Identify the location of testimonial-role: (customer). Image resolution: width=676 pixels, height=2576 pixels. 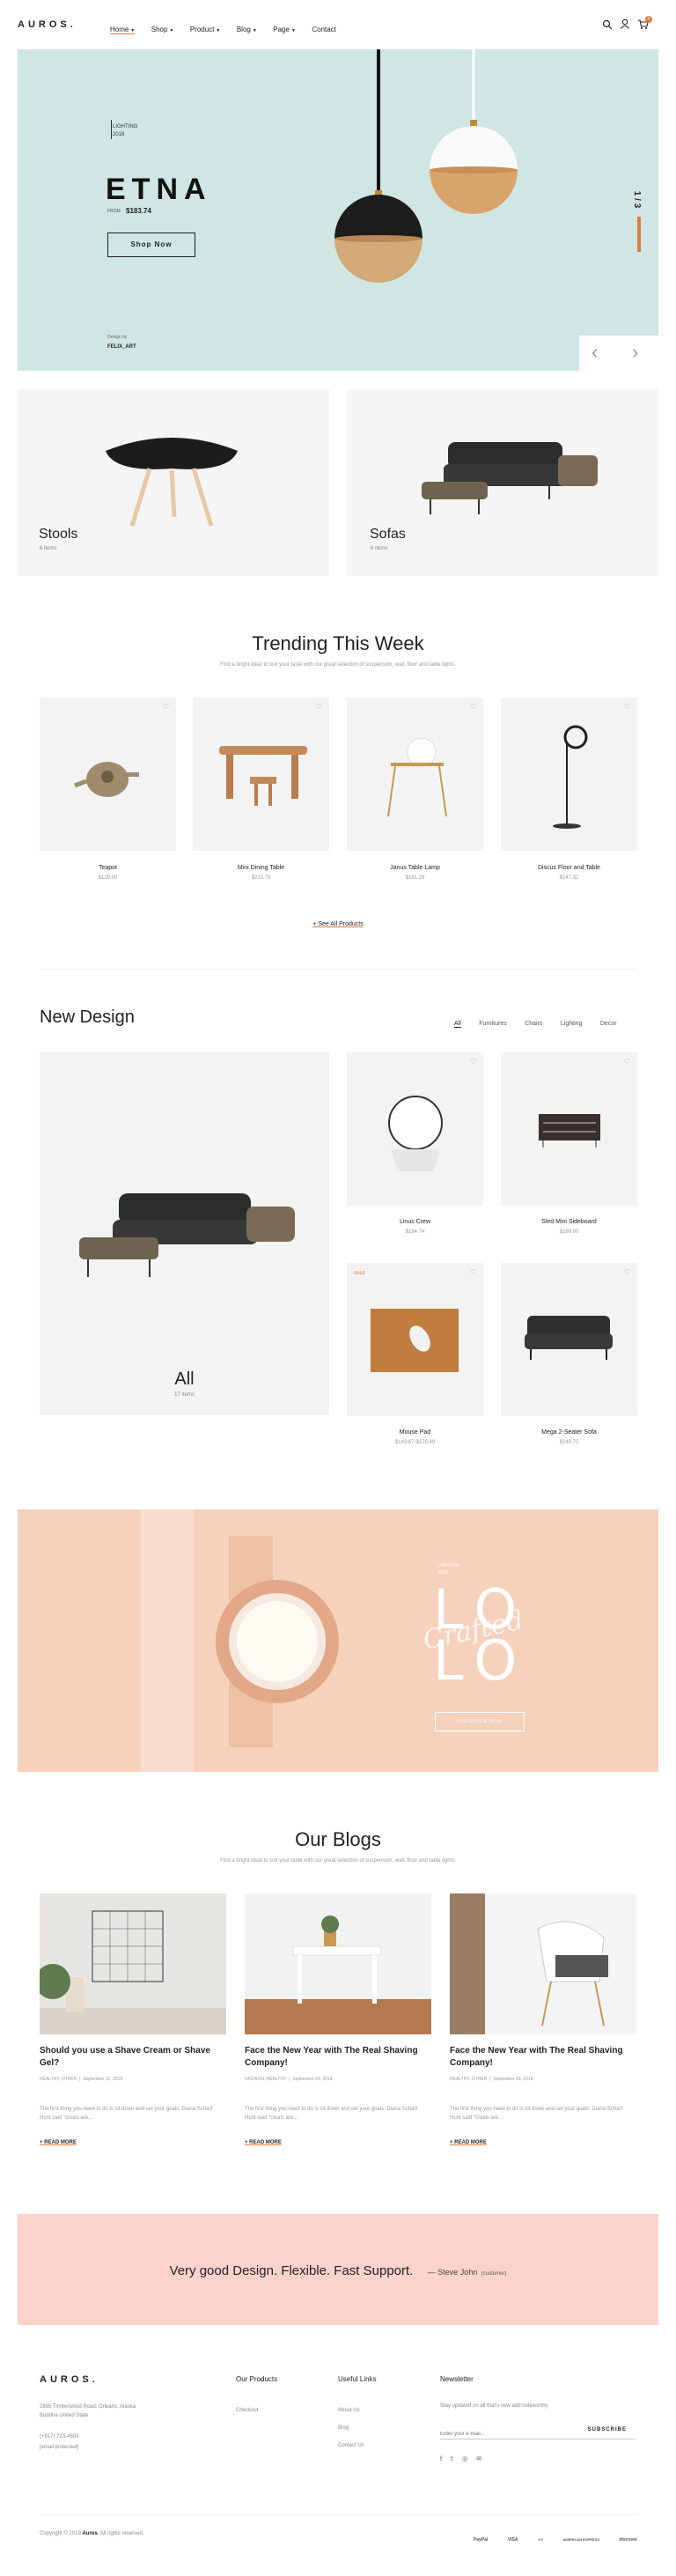
(494, 2274).